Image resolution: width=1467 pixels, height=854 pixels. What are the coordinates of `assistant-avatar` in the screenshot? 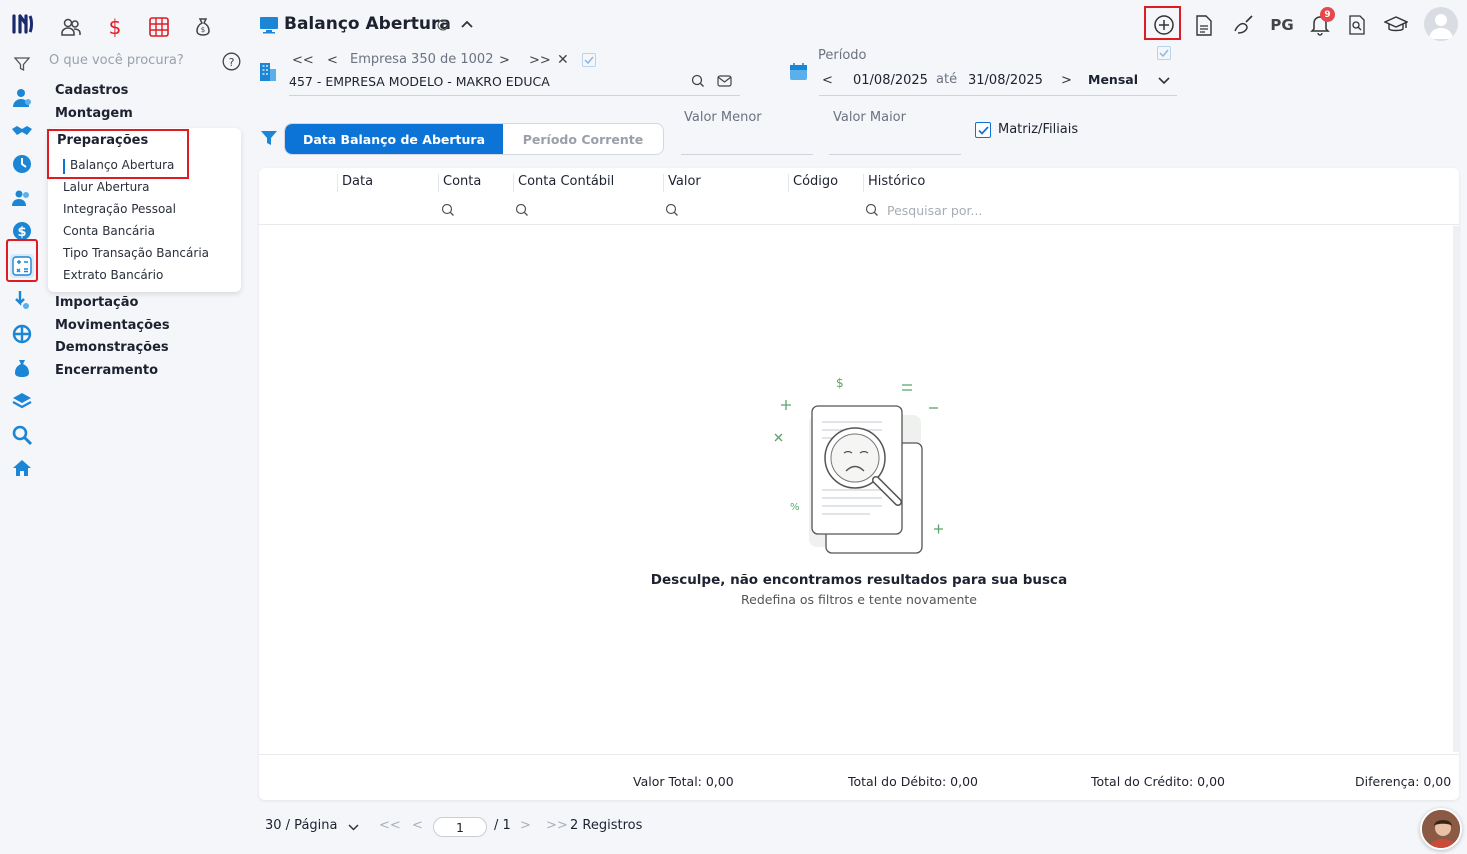 It's located at (1441, 829).